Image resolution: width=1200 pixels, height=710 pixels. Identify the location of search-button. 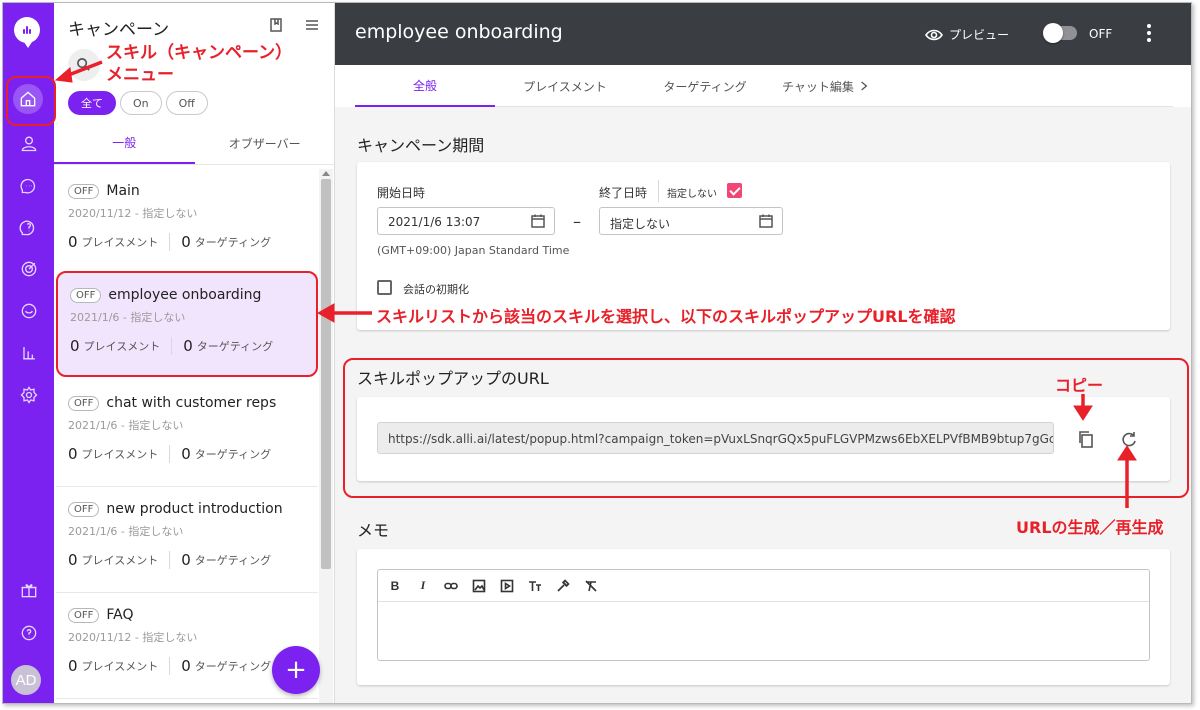
(84, 65).